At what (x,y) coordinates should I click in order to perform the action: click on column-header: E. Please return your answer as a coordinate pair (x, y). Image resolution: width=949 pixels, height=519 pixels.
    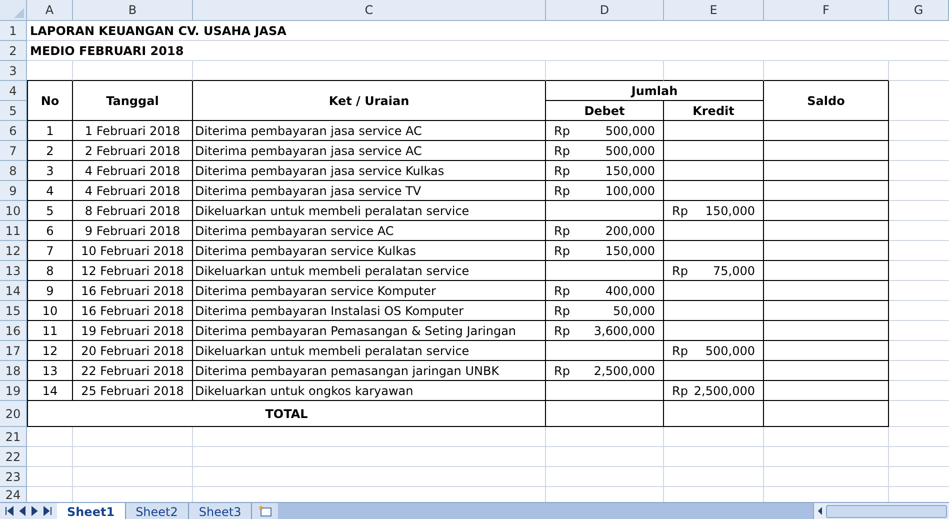
    Looking at the image, I should click on (714, 10).